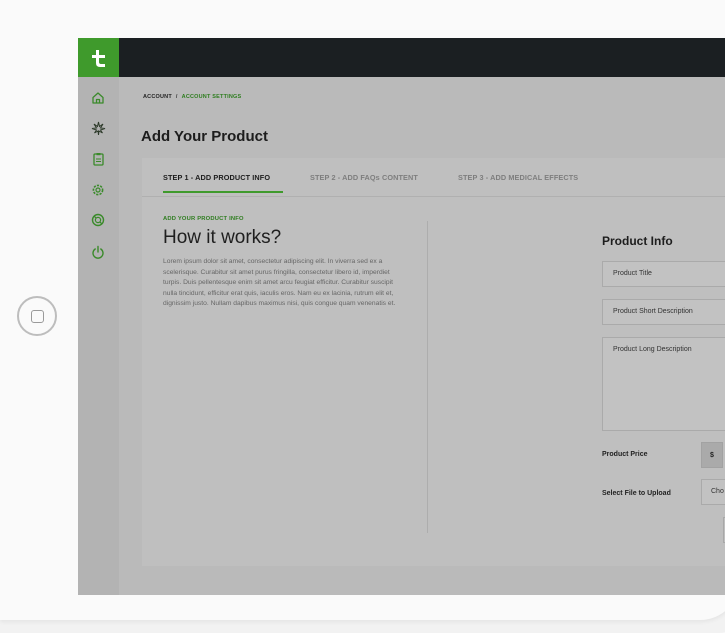 This screenshot has height=633, width=725. I want to click on choose-file-button: Cho, so click(713, 492).